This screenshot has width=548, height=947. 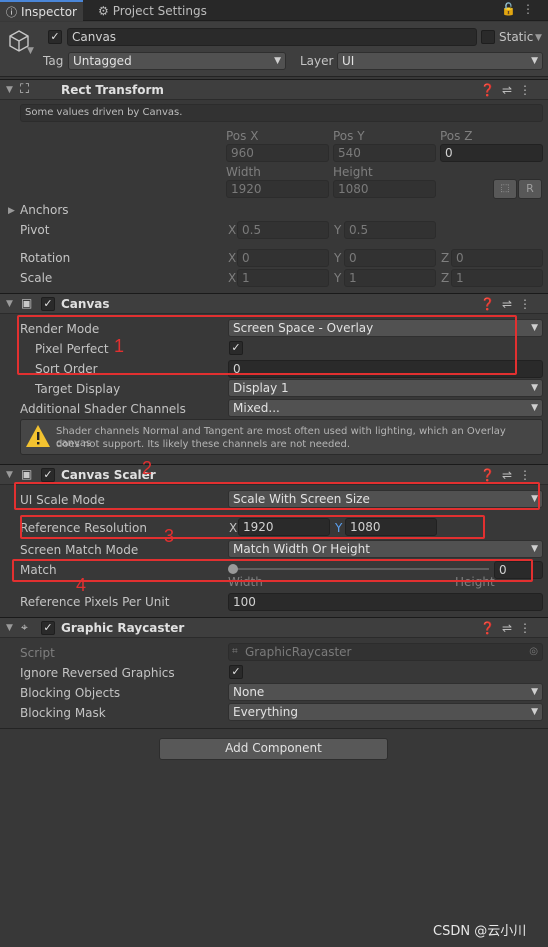 What do you see at coordinates (44, 210) in the screenshot?
I see `anchors-label: Anchors` at bounding box center [44, 210].